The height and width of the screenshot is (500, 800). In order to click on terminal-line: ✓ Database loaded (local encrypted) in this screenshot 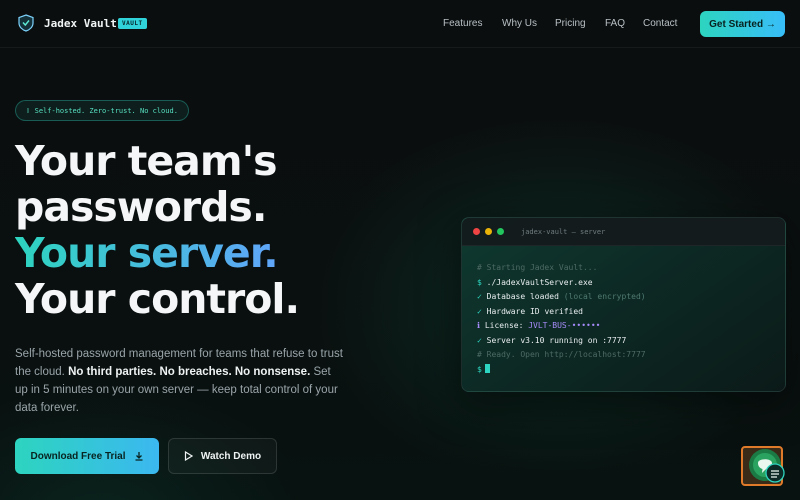, I will do `click(623, 297)`.